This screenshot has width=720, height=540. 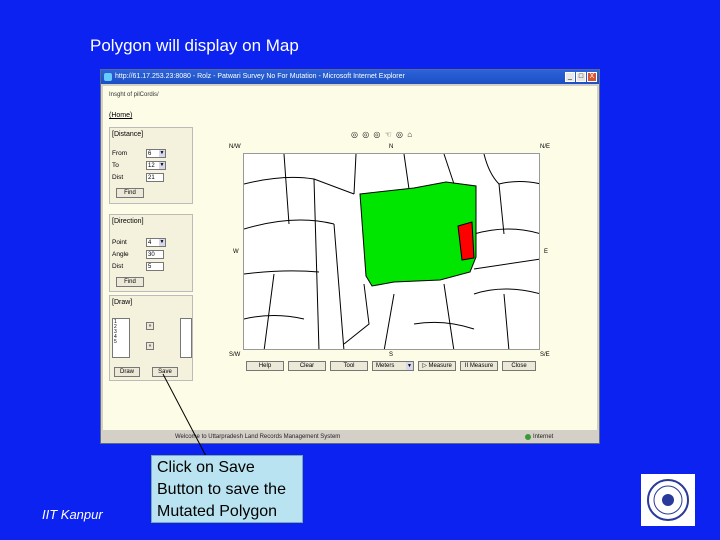 I want to click on close-button: X, so click(x=592, y=77).